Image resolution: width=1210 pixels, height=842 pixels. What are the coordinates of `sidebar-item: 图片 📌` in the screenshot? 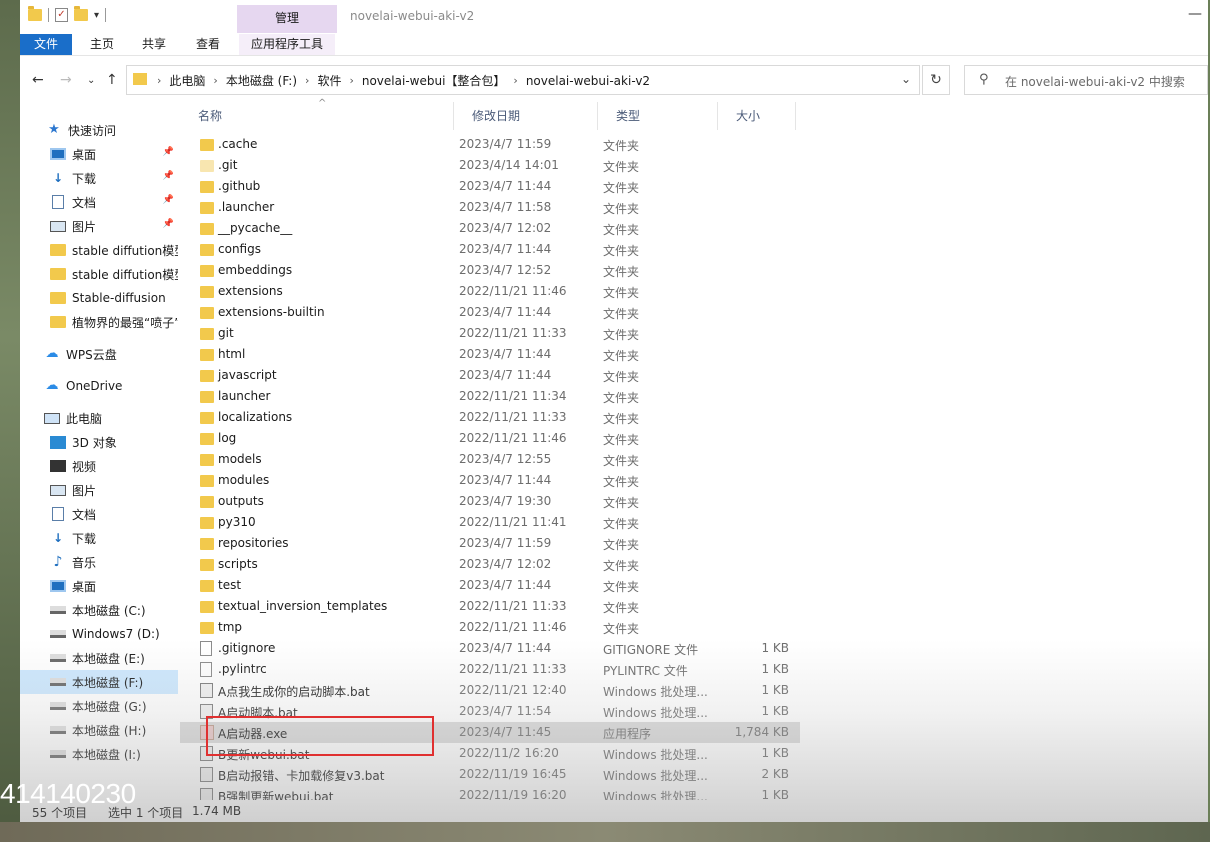 It's located at (99, 226).